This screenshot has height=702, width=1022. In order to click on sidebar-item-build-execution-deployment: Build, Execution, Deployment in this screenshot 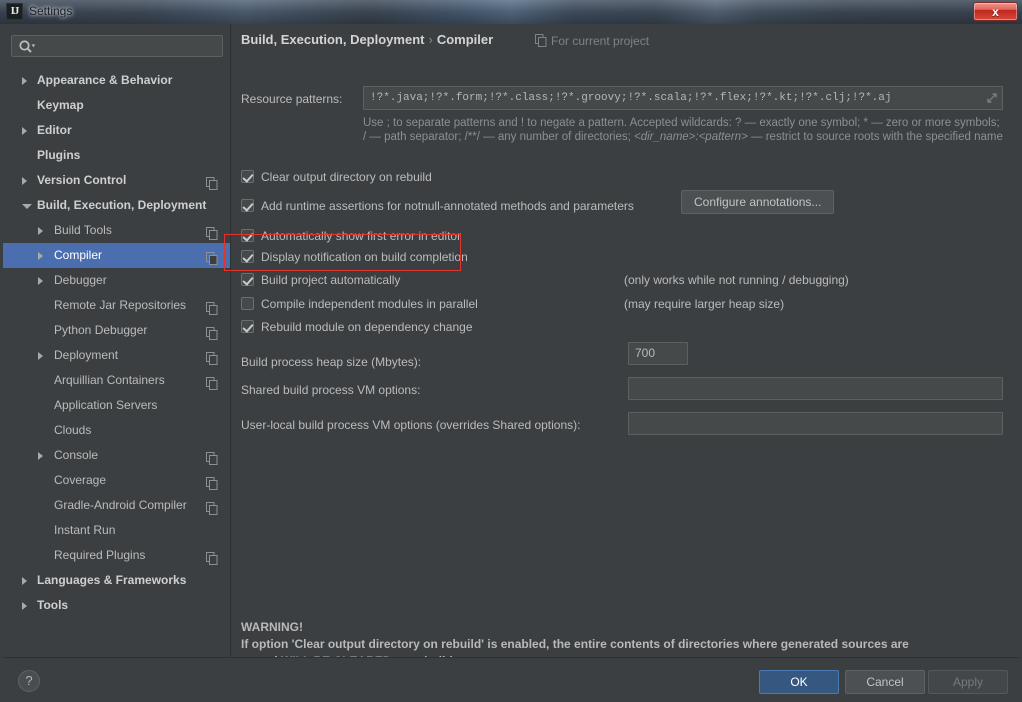, I will do `click(116, 205)`.